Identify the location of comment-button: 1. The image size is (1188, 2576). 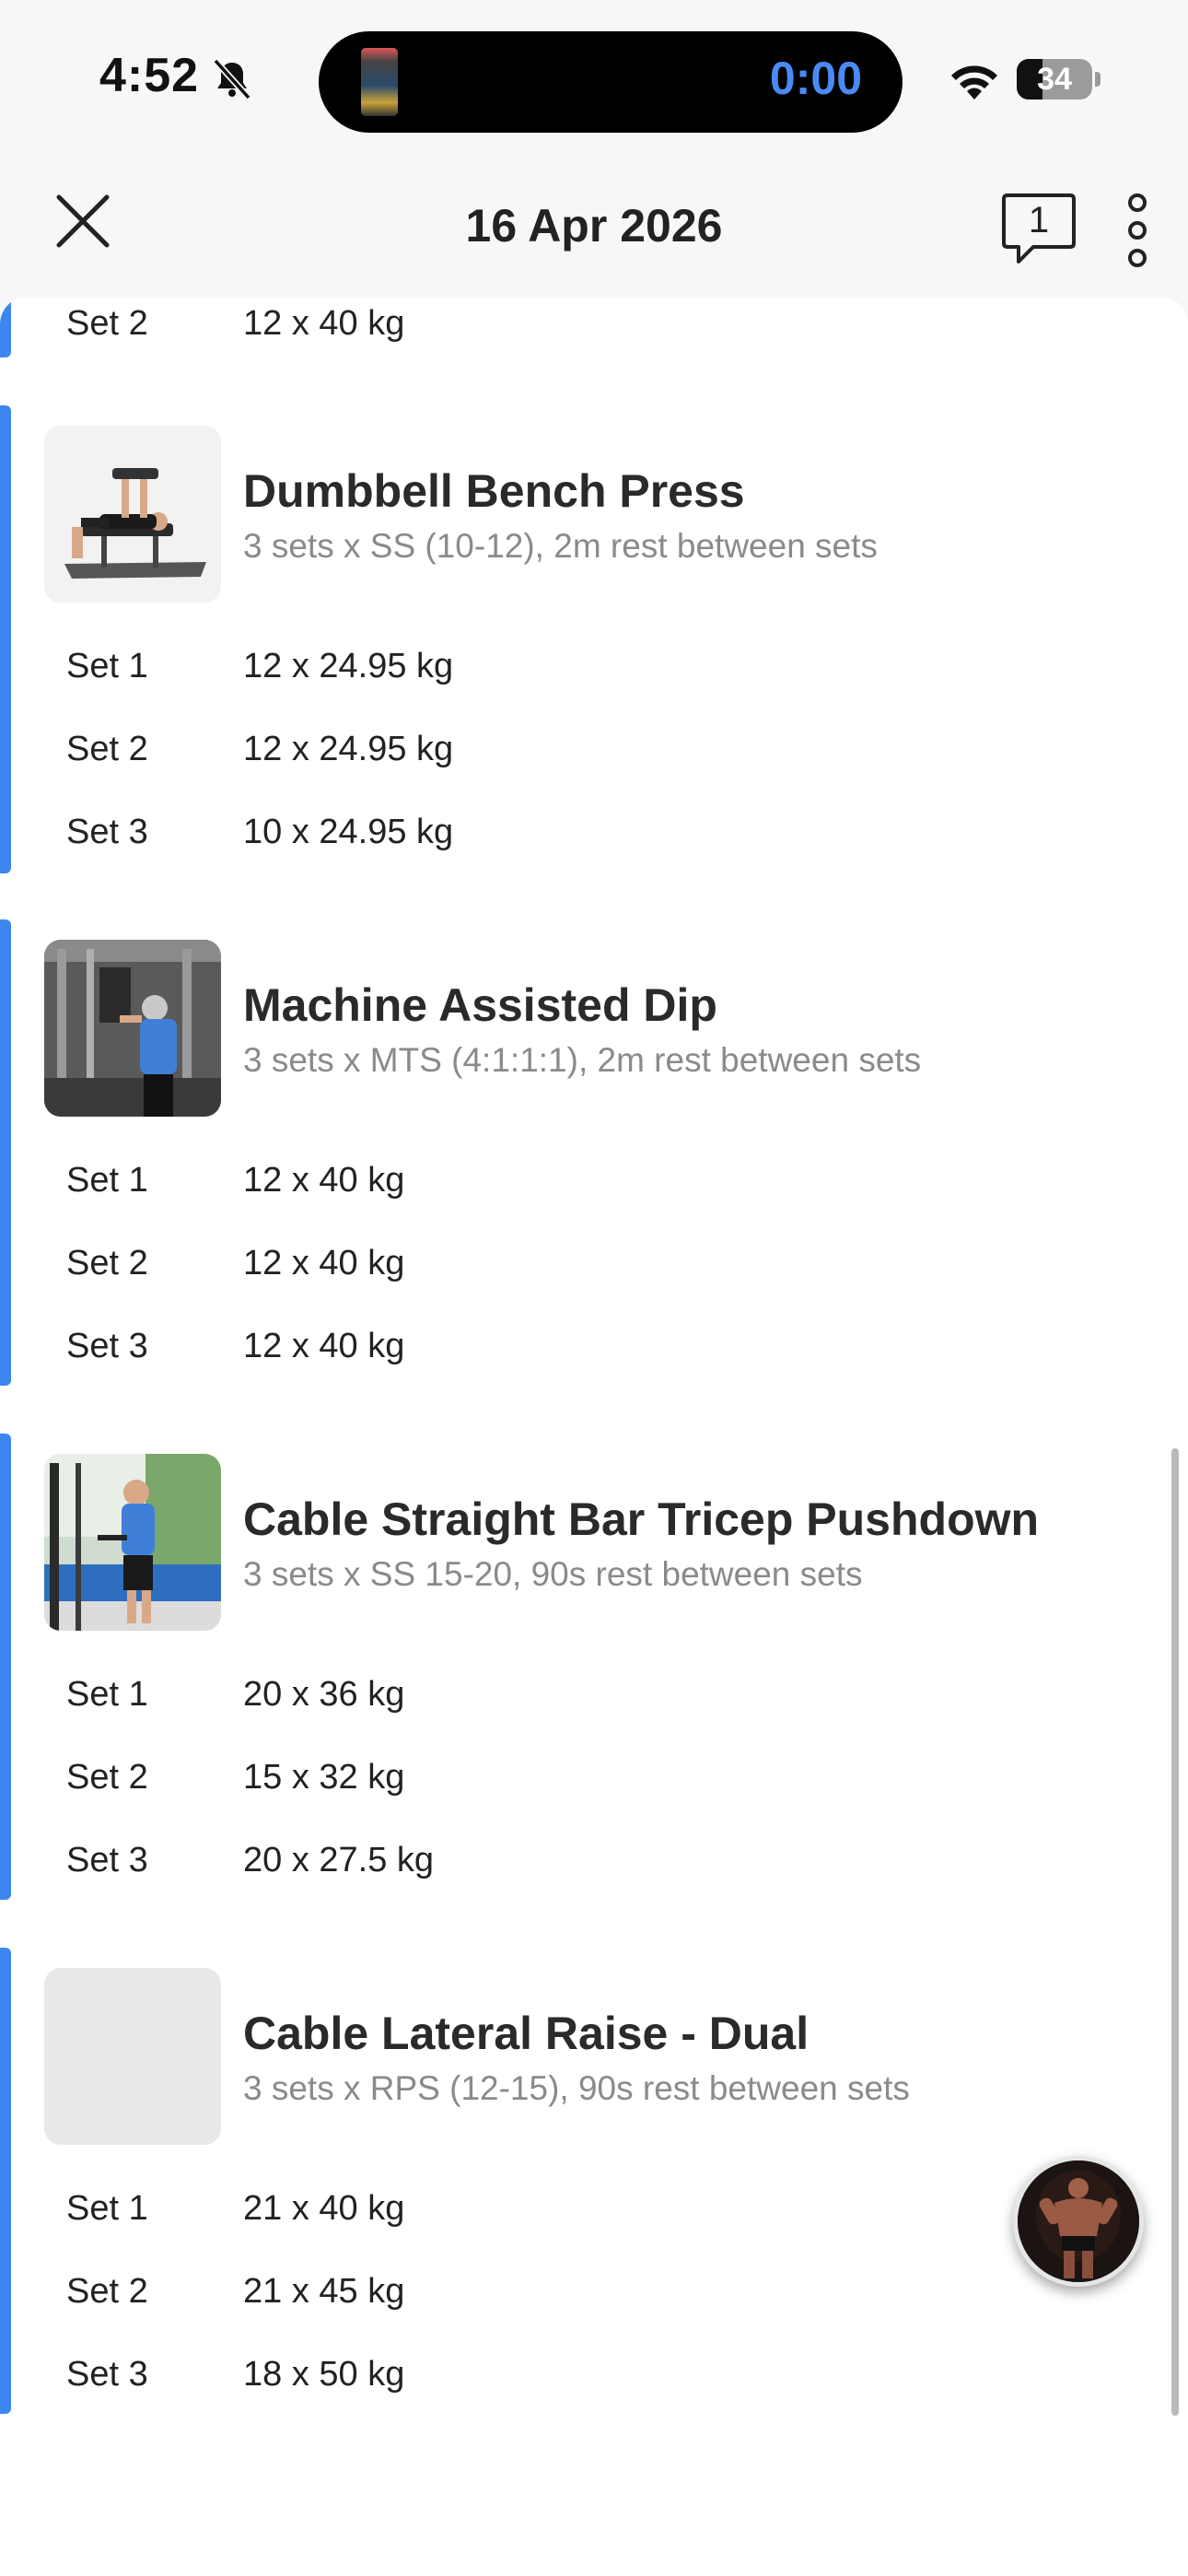
(1038, 228).